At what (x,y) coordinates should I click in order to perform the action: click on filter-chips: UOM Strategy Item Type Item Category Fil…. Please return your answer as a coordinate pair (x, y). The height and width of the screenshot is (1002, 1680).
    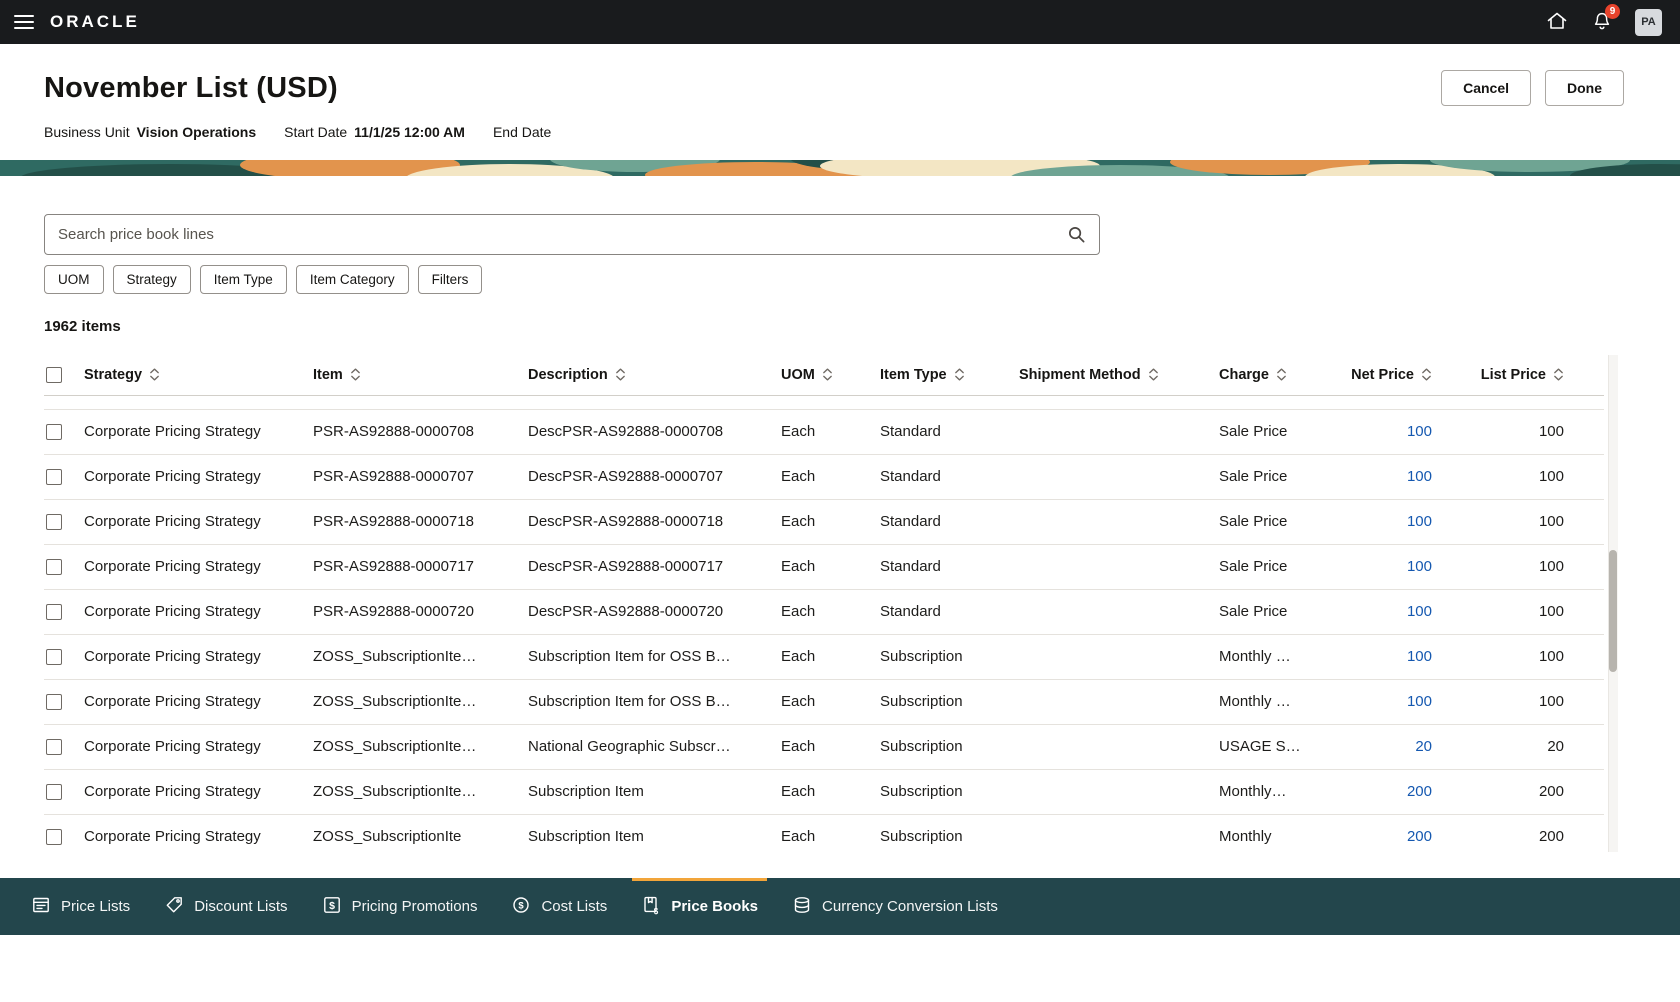
    Looking at the image, I should click on (862, 279).